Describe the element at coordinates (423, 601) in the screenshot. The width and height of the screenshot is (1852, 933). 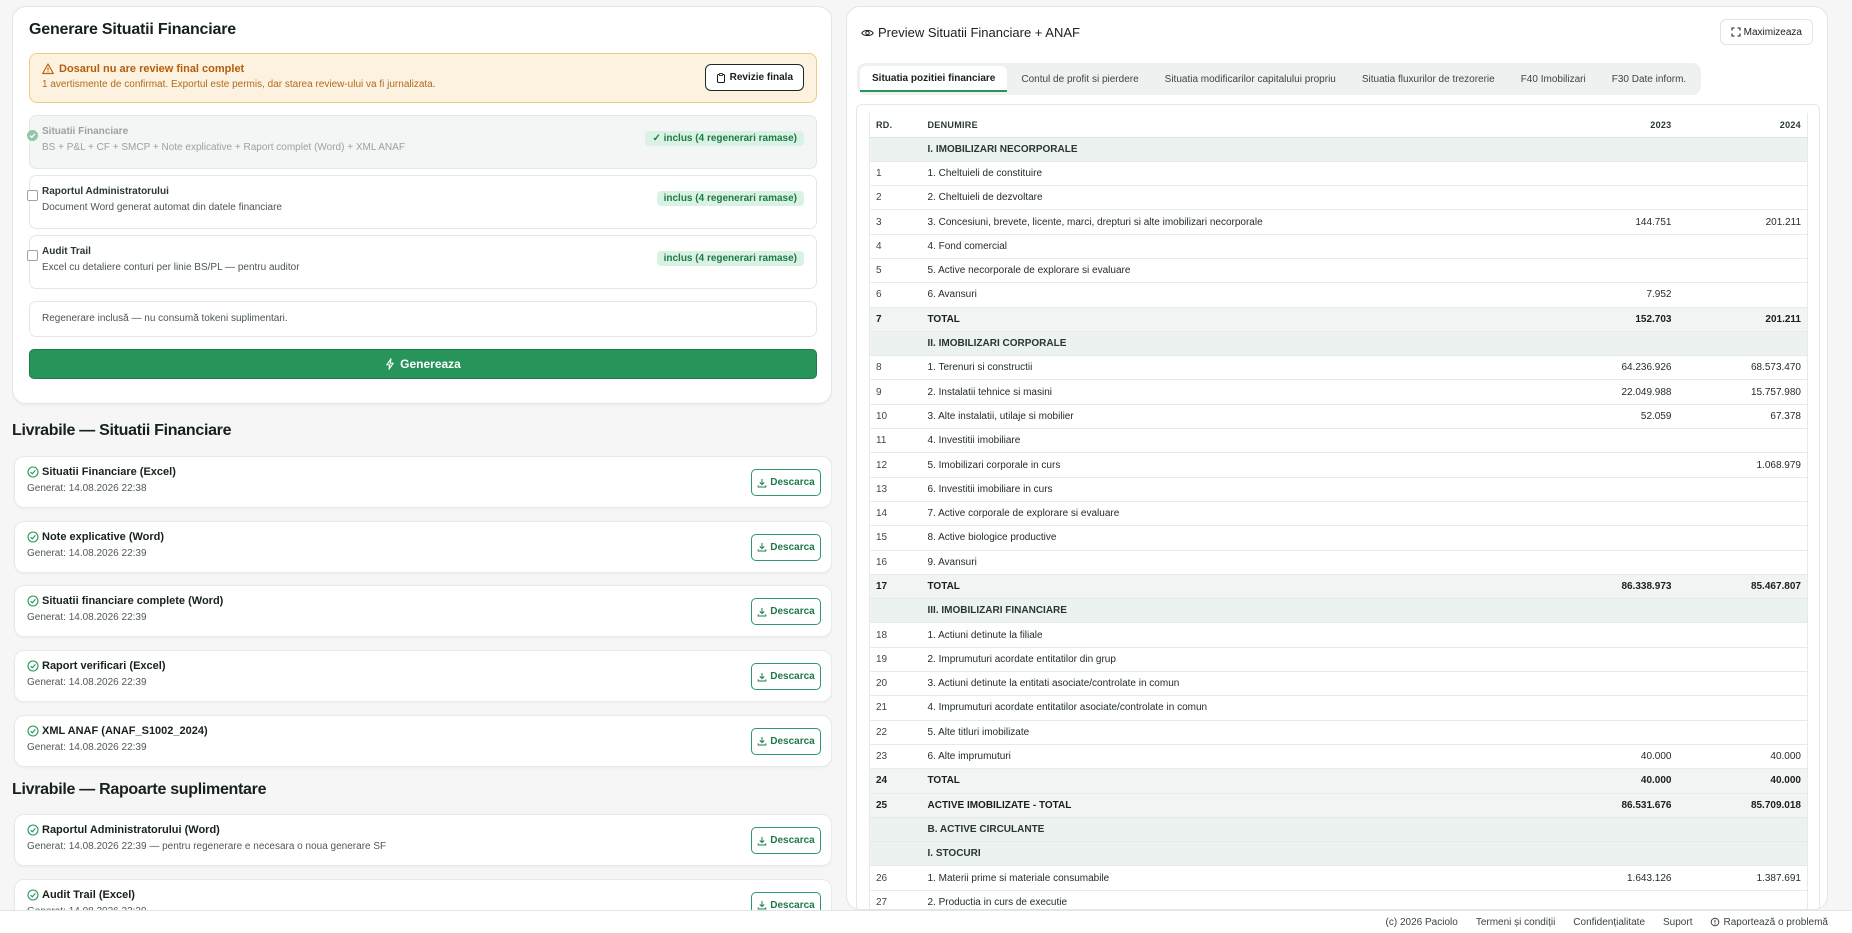
I see `deliverable-title-row: Situatii financiare complete (Word)` at that location.